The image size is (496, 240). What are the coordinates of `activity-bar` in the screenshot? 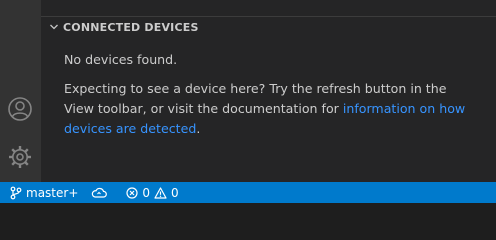 It's located at (20, 91).